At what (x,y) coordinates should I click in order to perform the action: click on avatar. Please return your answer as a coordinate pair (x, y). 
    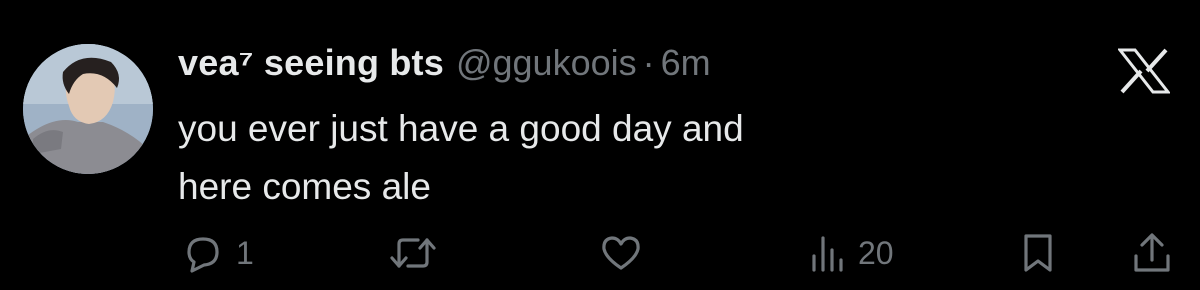
    Looking at the image, I should click on (88, 109).